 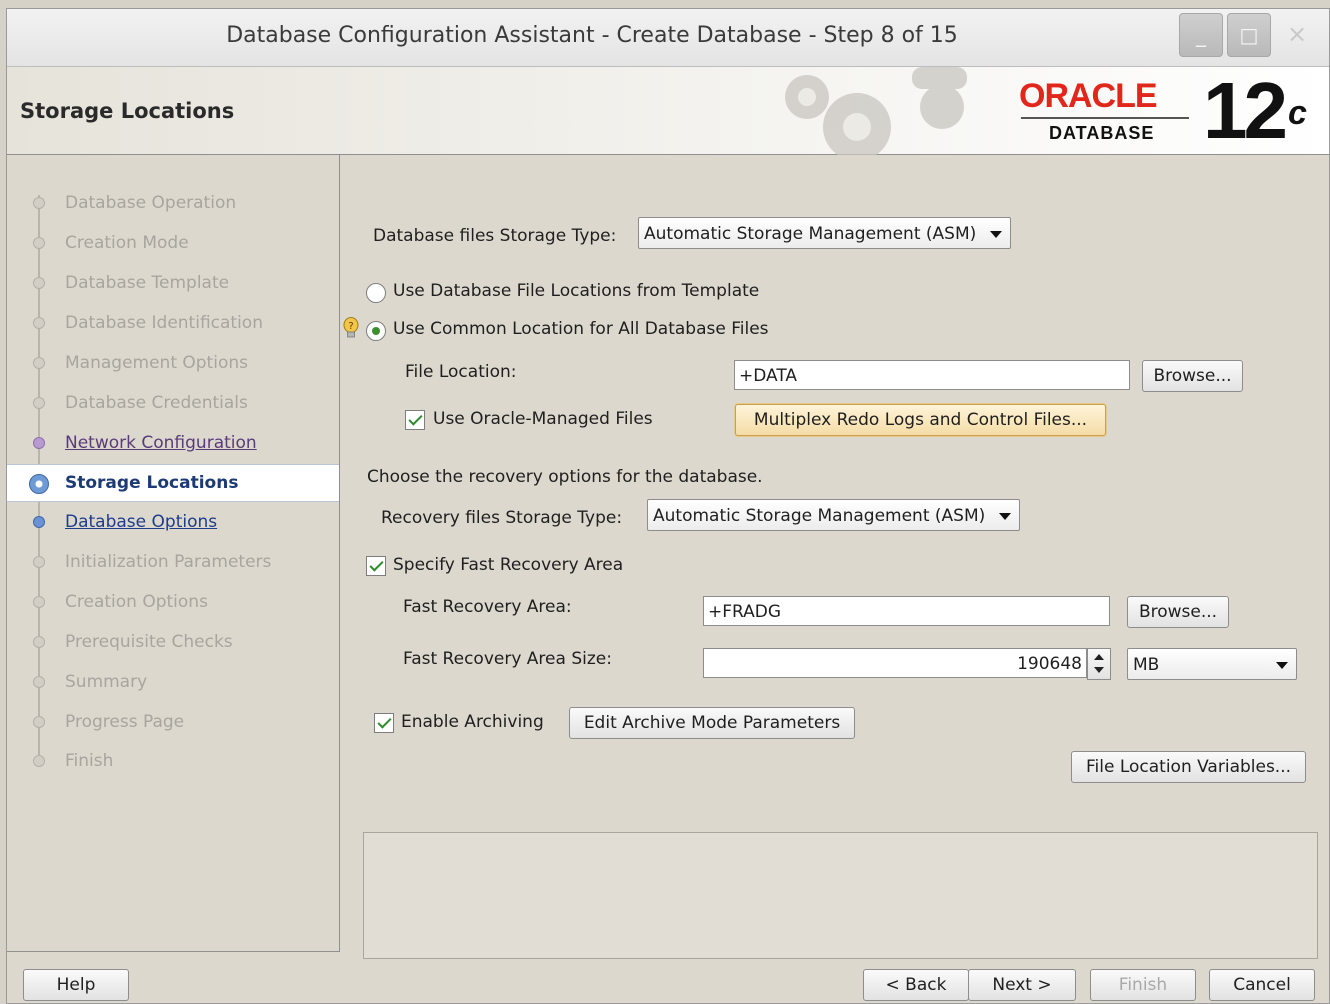 I want to click on fra-size-input: 190648, so click(x=895, y=663).